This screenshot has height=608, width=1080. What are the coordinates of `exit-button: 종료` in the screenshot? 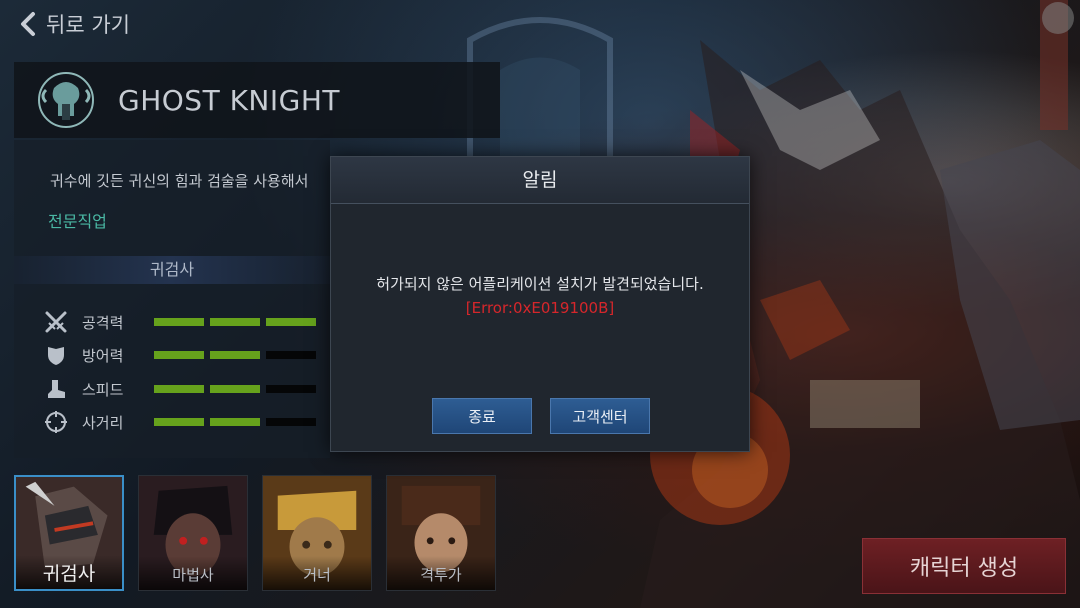 It's located at (482, 416).